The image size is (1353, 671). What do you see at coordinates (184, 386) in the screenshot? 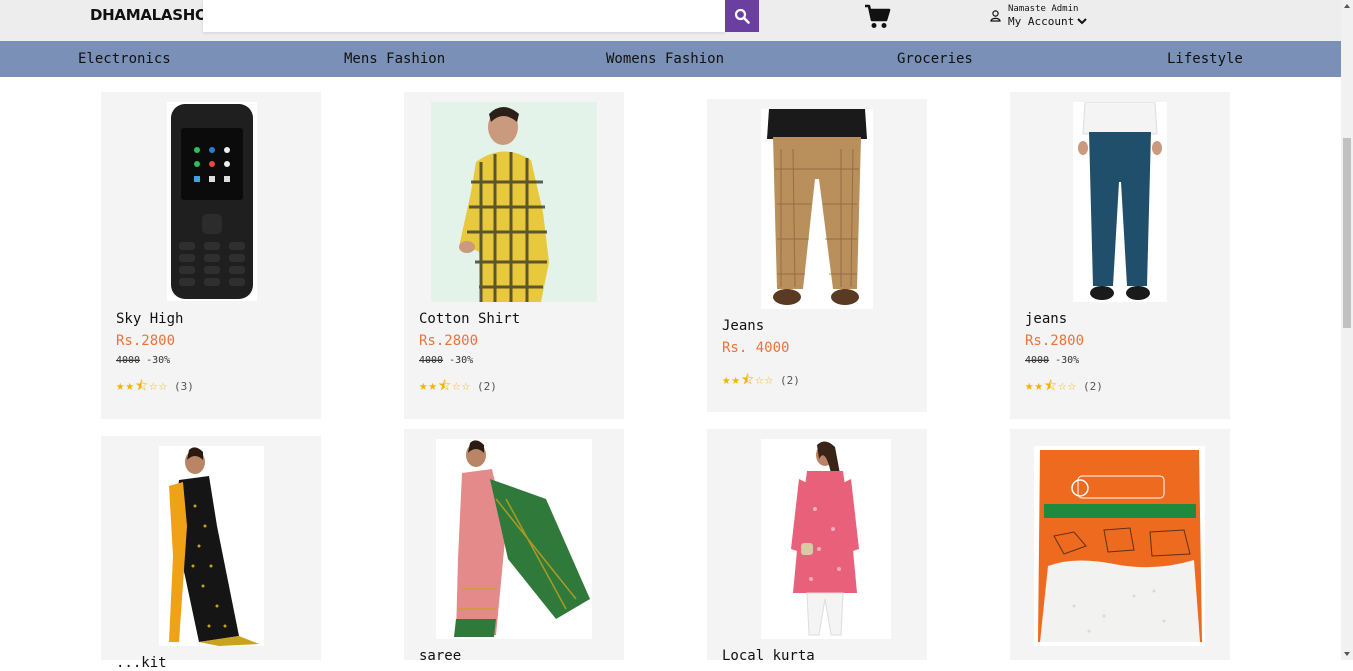
I see `review-count: (3)` at bounding box center [184, 386].